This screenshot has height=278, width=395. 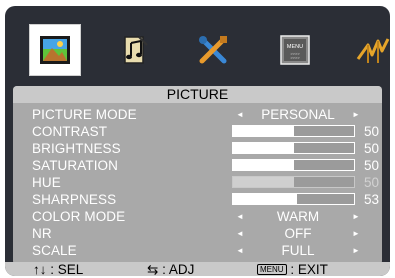 I want to click on adjust-hint: ⇆ : ADJ, so click(x=170, y=269).